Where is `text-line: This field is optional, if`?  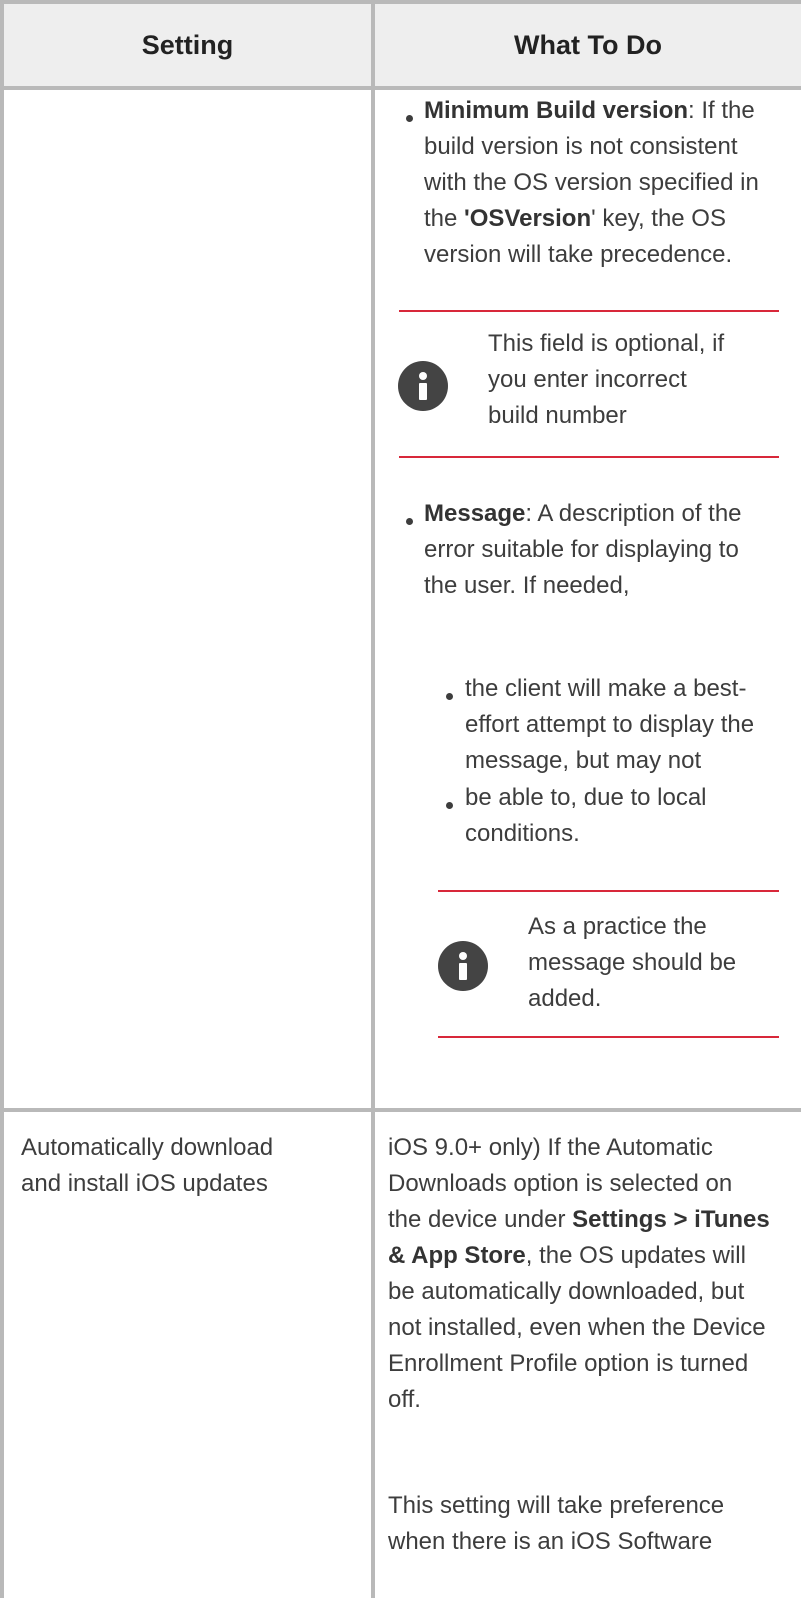
text-line: This field is optional, if is located at coordinates (606, 343).